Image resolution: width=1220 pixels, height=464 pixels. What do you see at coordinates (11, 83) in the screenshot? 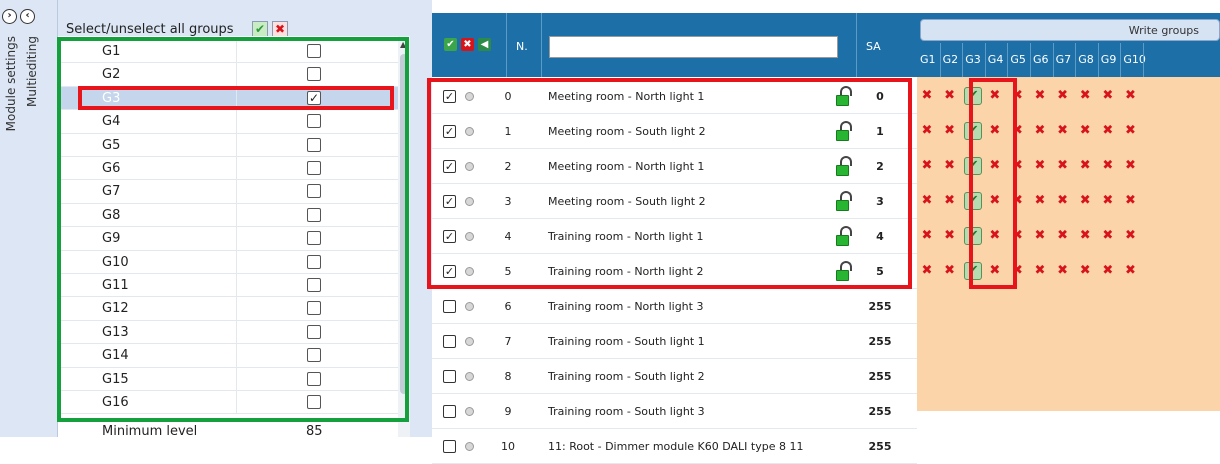
I see `module-settings-tab: Module settings` at bounding box center [11, 83].